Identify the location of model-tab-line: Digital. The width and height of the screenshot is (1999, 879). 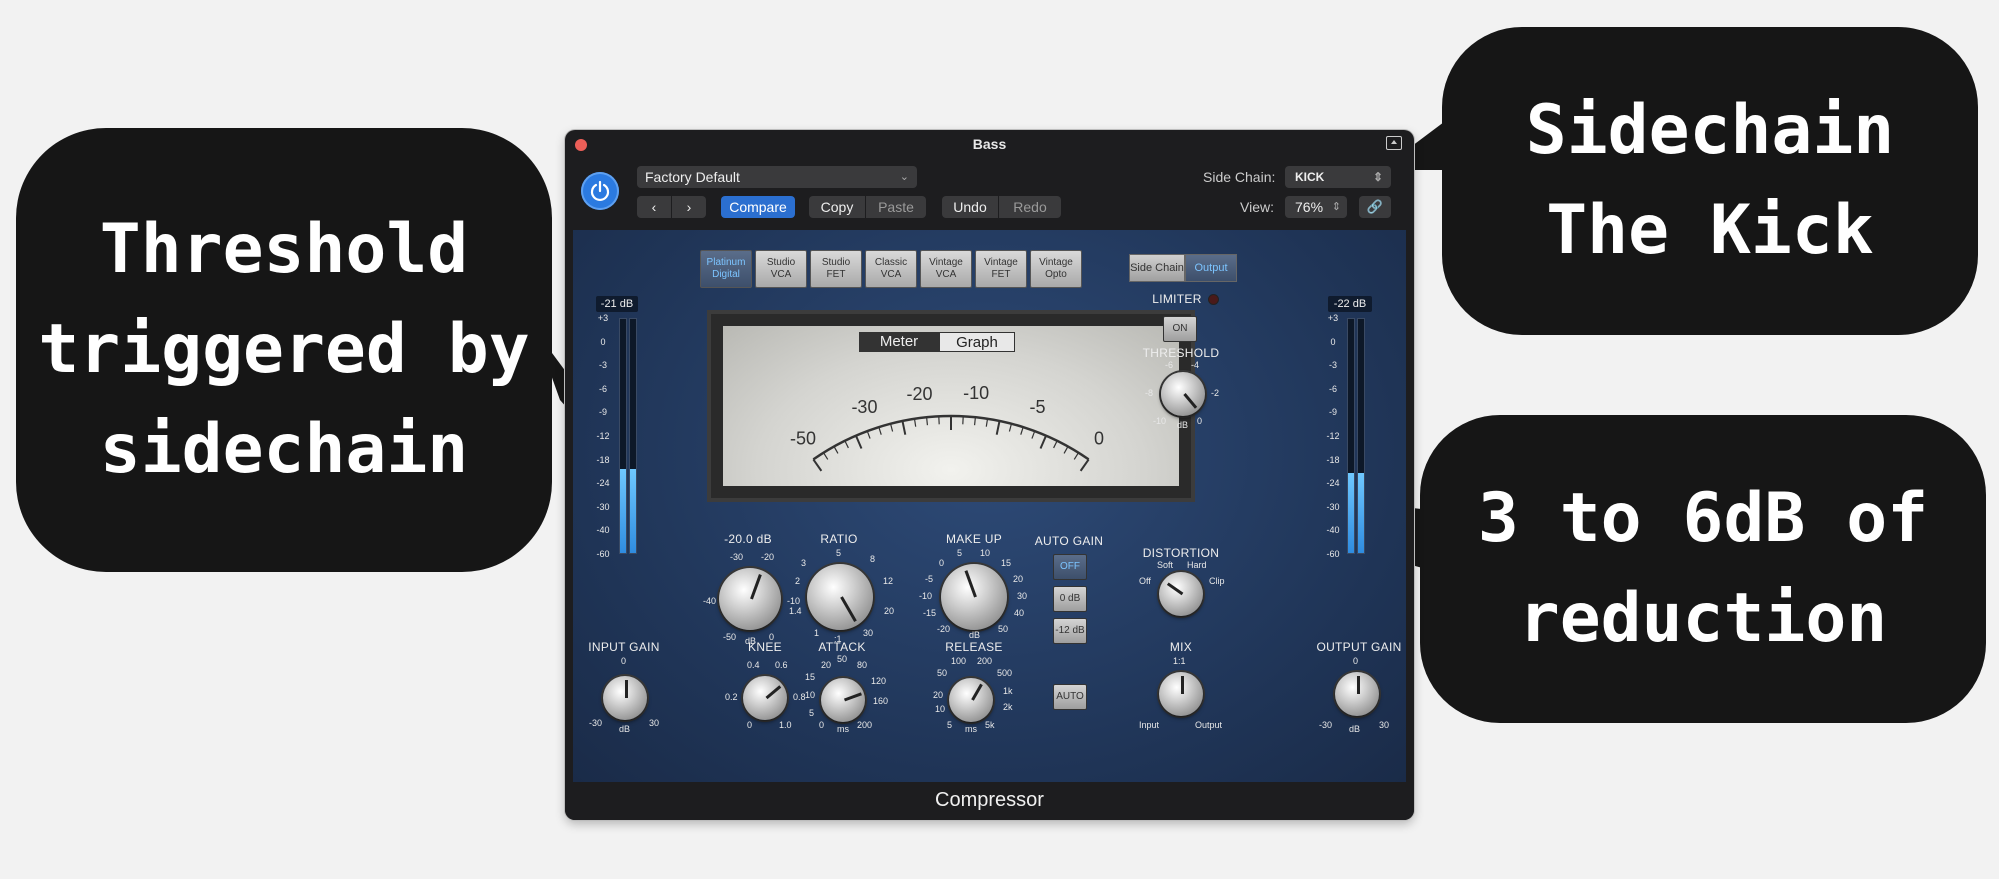
(726, 274).